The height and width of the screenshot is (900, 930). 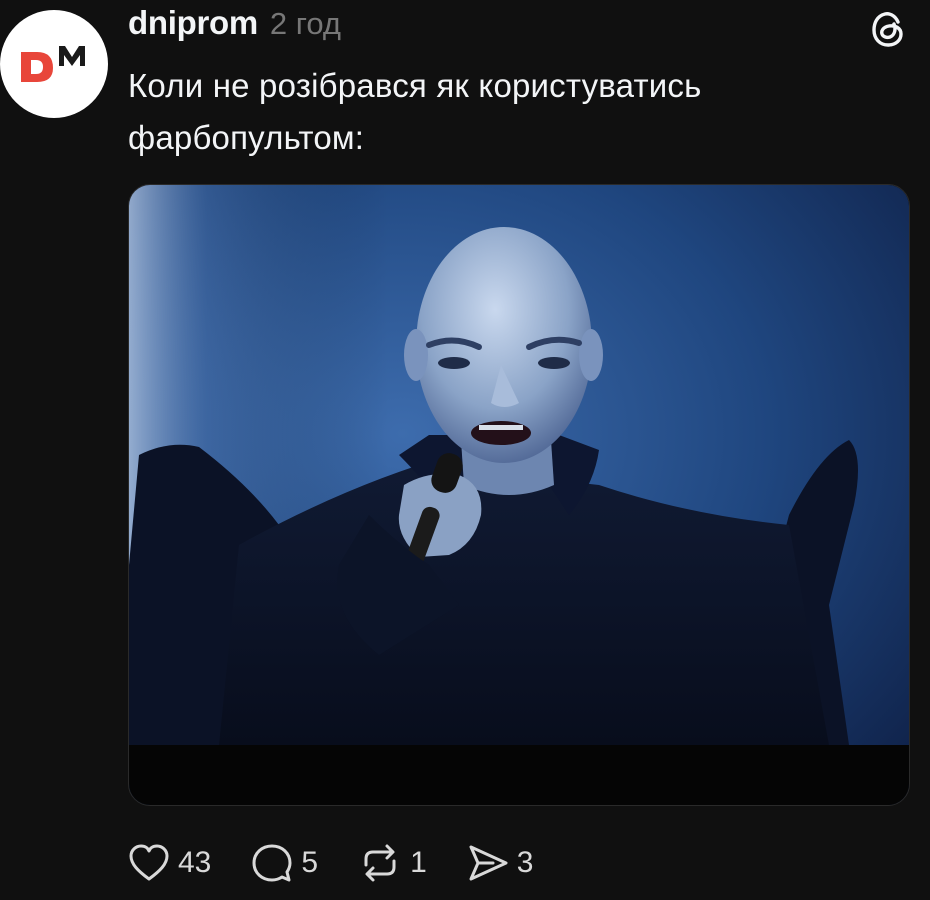 I want to click on repost-button: 1, so click(x=392, y=863).